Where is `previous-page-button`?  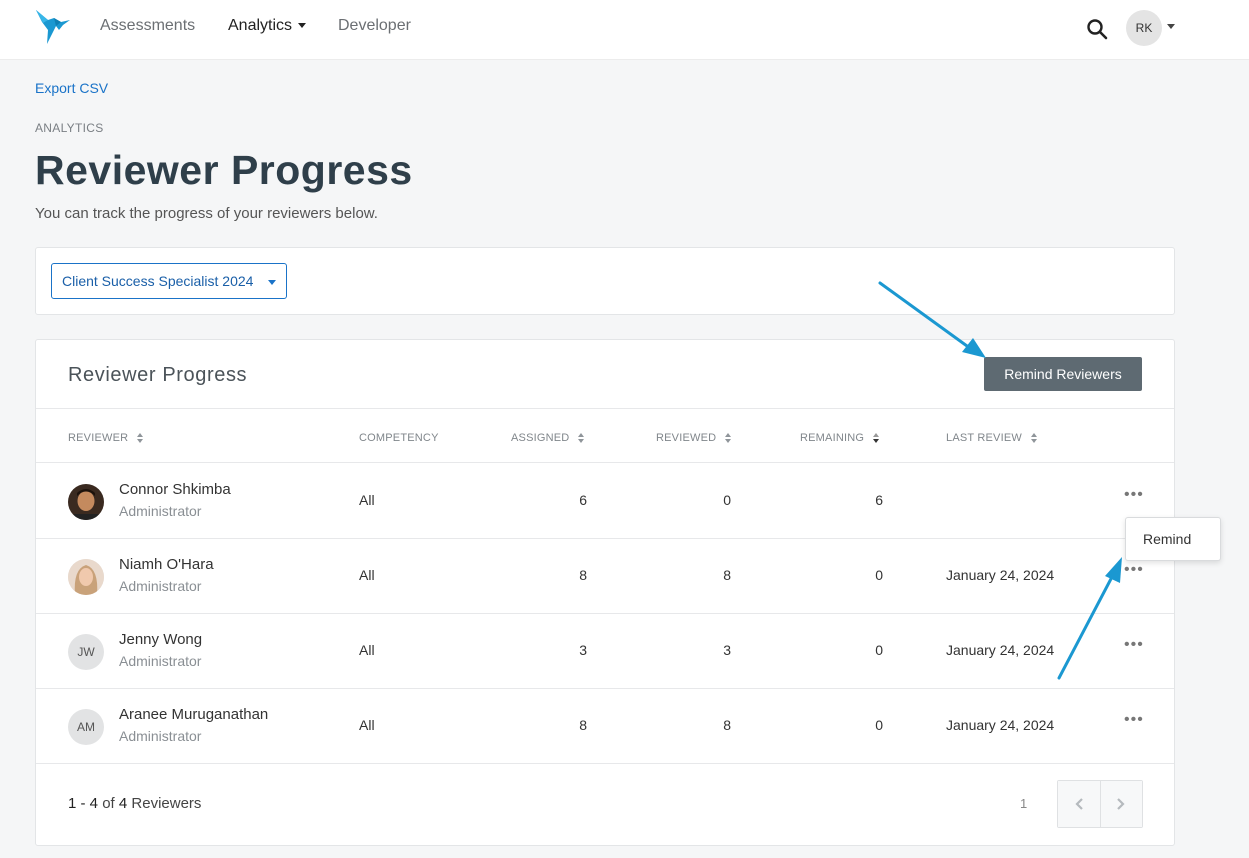 previous-page-button is located at coordinates (1079, 804).